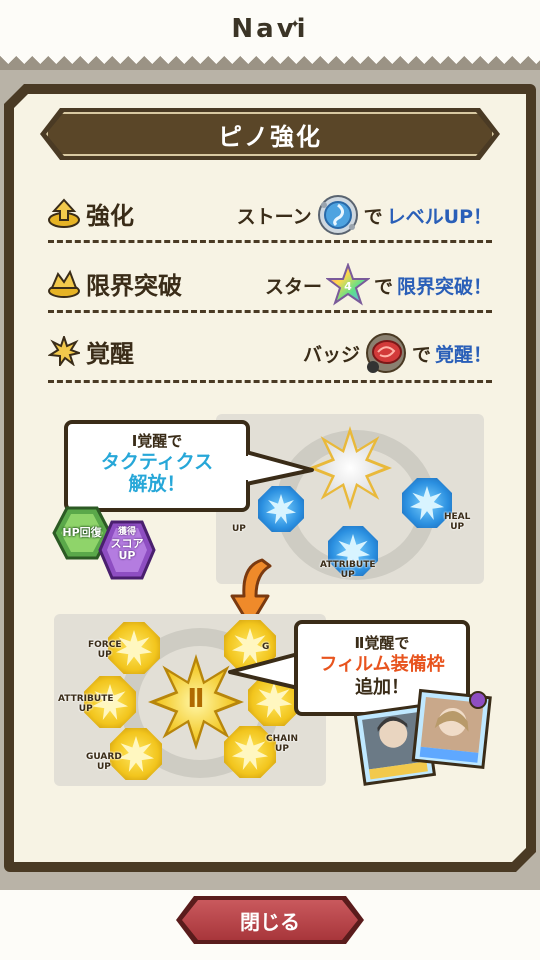 Image resolution: width=540 pixels, height=960 pixels. Describe the element at coordinates (134, 286) in the screenshot. I see `row-name: 限界突破` at that location.